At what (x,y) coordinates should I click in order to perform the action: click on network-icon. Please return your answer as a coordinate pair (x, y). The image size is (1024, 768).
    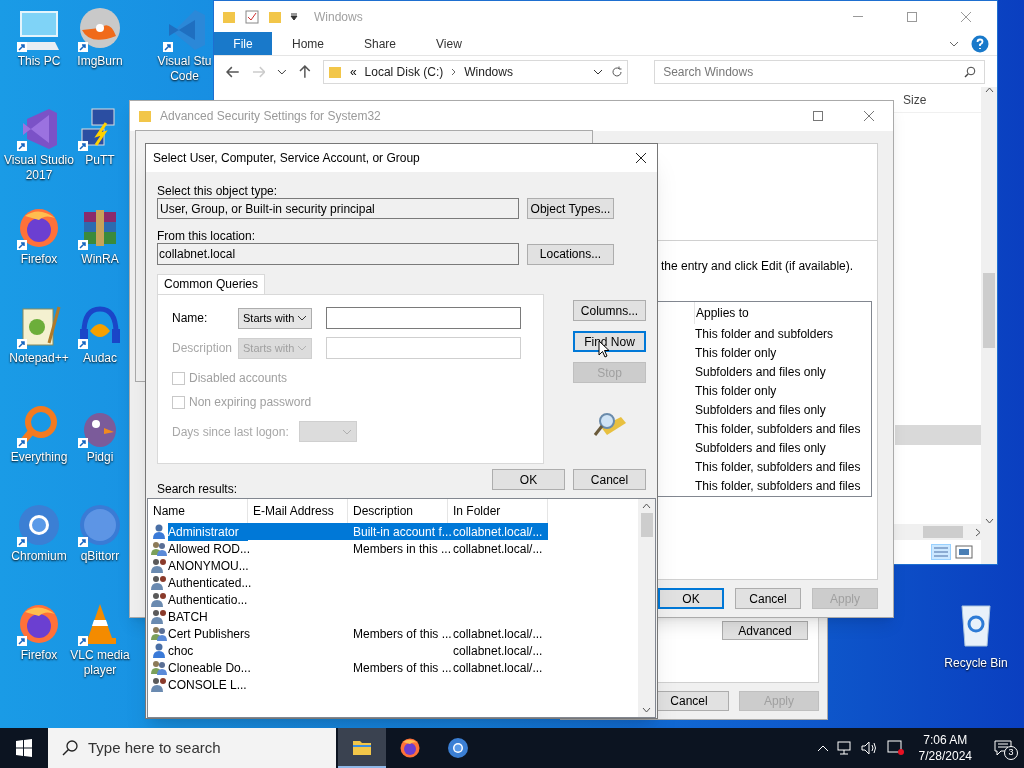
    Looking at the image, I should click on (844, 748).